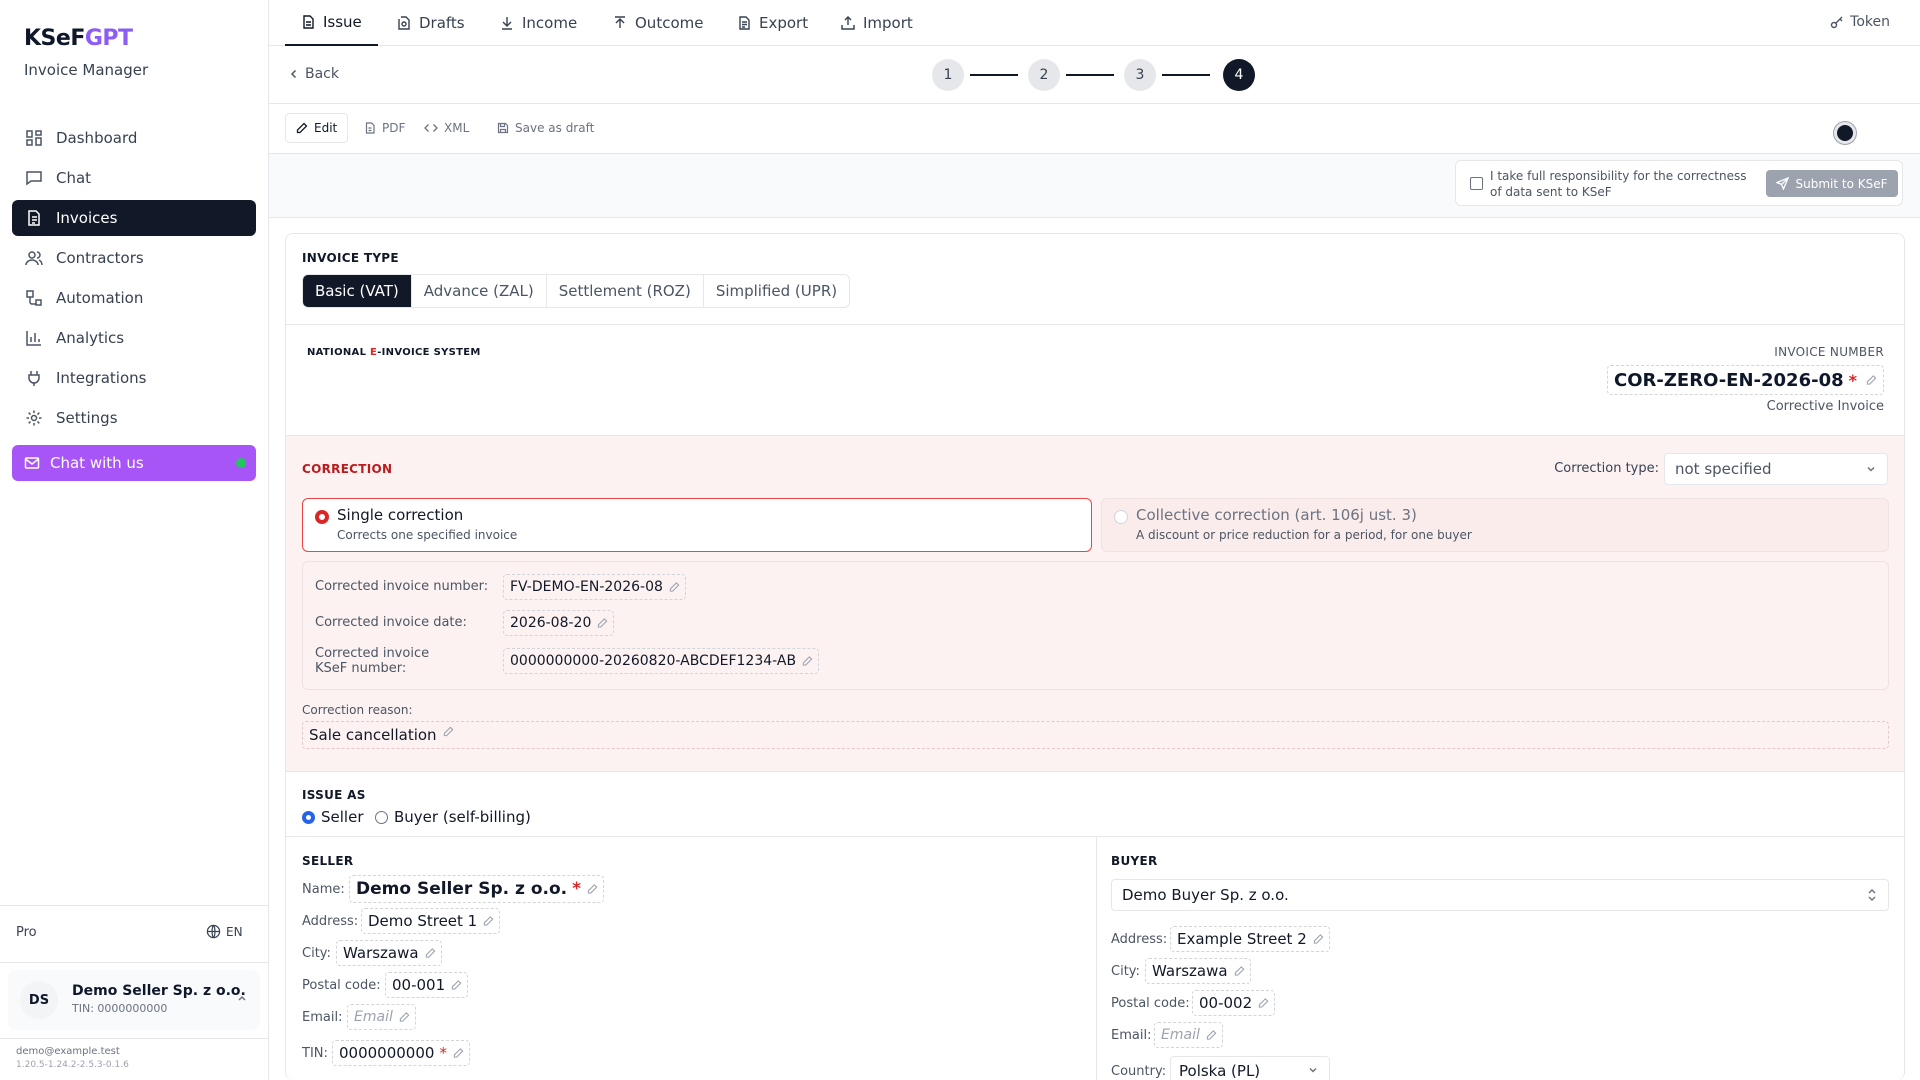  Describe the element at coordinates (134, 378) in the screenshot. I see `sidebar-item-integrations: Integrations` at that location.